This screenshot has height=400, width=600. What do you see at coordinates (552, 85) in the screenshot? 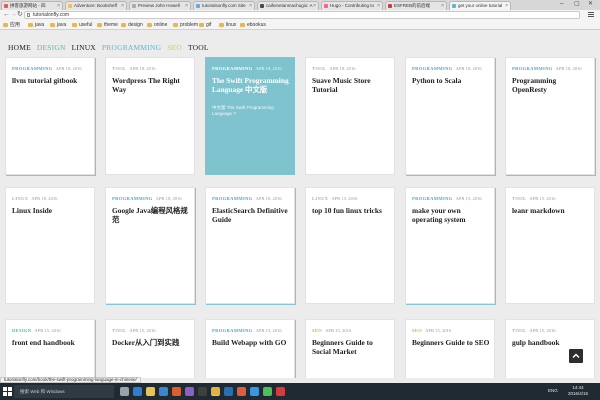
I see `card-title: Programming OpenResty` at bounding box center [552, 85].